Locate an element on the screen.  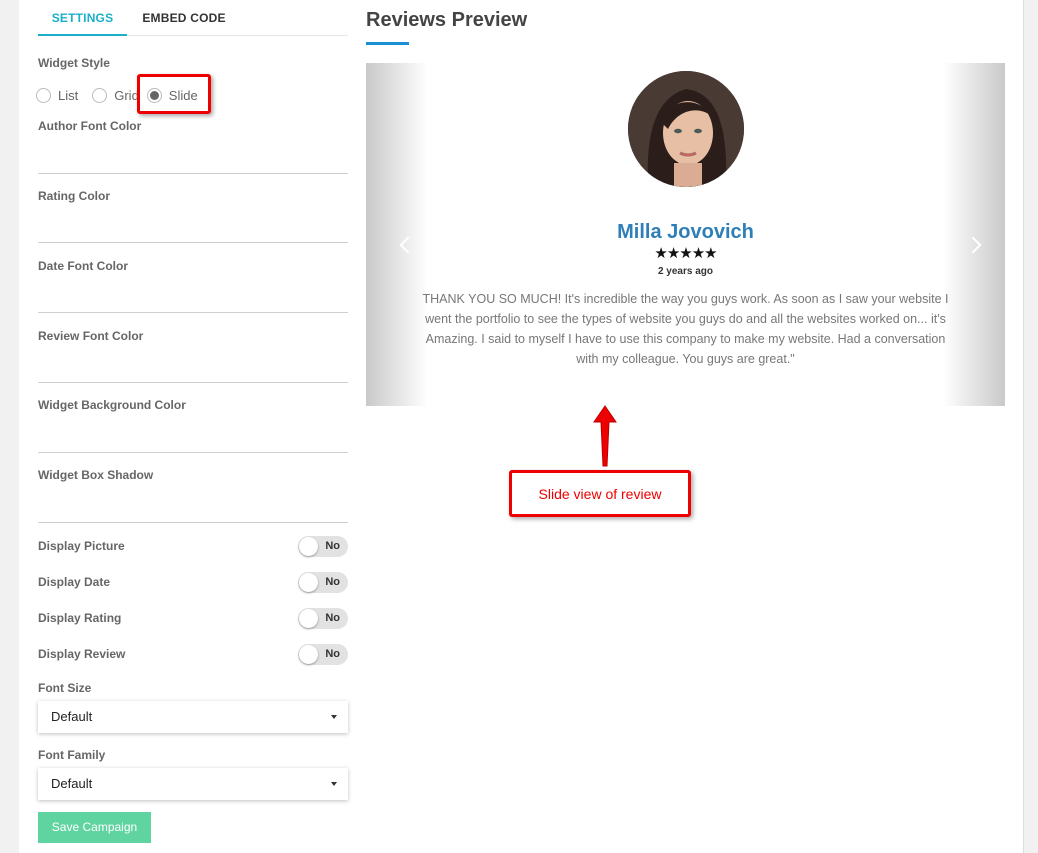
display-rating-row: Display Rating No is located at coordinates (193, 619).